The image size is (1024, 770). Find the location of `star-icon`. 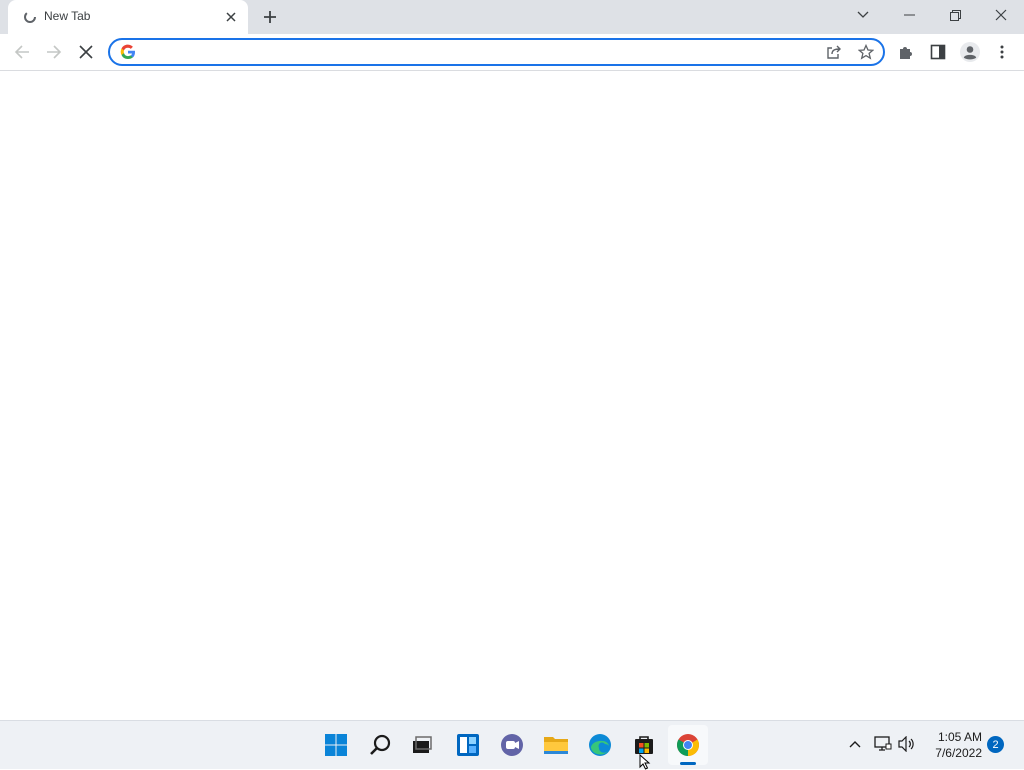

star-icon is located at coordinates (866, 52).